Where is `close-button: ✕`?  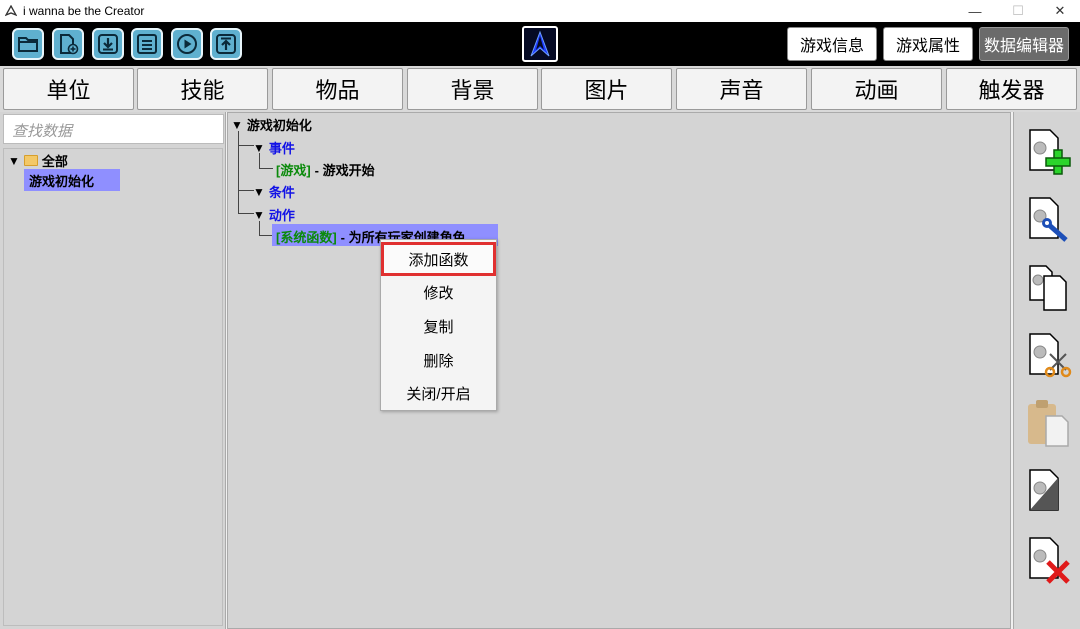
close-button: ✕ is located at coordinates (1060, 11).